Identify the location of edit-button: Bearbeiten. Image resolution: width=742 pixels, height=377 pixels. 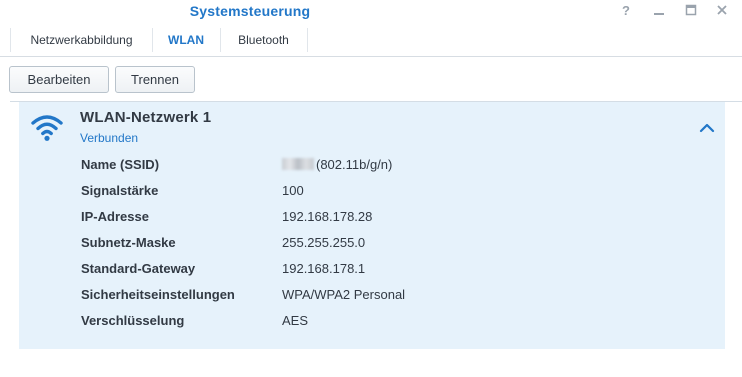
(59, 79).